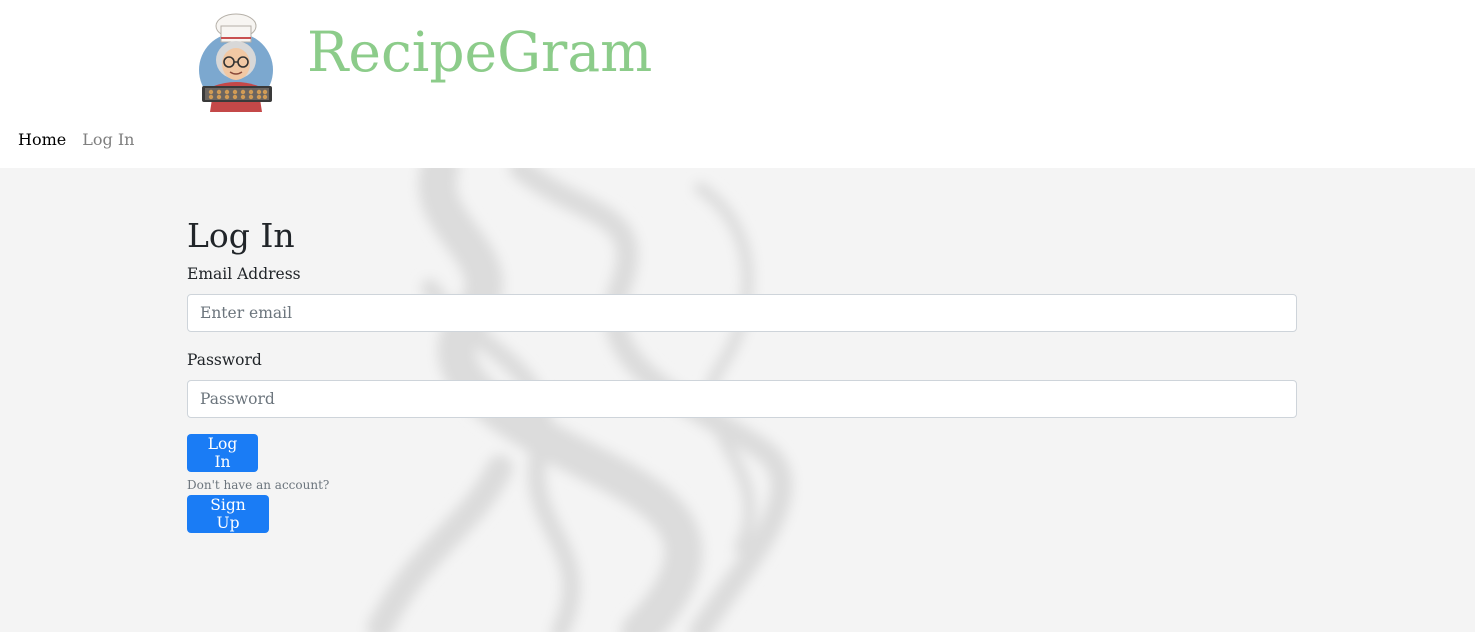 This screenshot has height=632, width=1475. What do you see at coordinates (222, 453) in the screenshot?
I see `login-button: Log In` at bounding box center [222, 453].